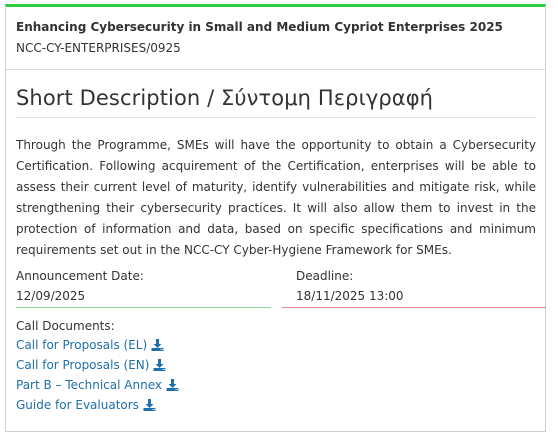 Image resolution: width=558 pixels, height=438 pixels. I want to click on call-document-link-el: Call for Proposals (EL), so click(90, 345).